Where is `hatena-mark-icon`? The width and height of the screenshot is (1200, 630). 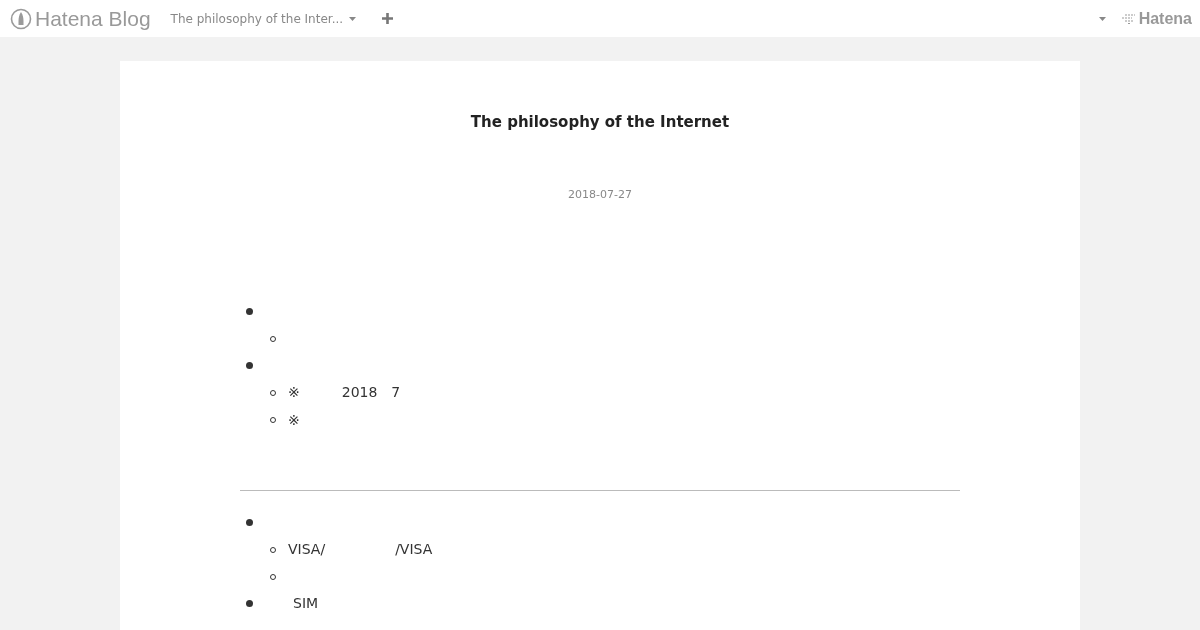 hatena-mark-icon is located at coordinates (1128, 18).